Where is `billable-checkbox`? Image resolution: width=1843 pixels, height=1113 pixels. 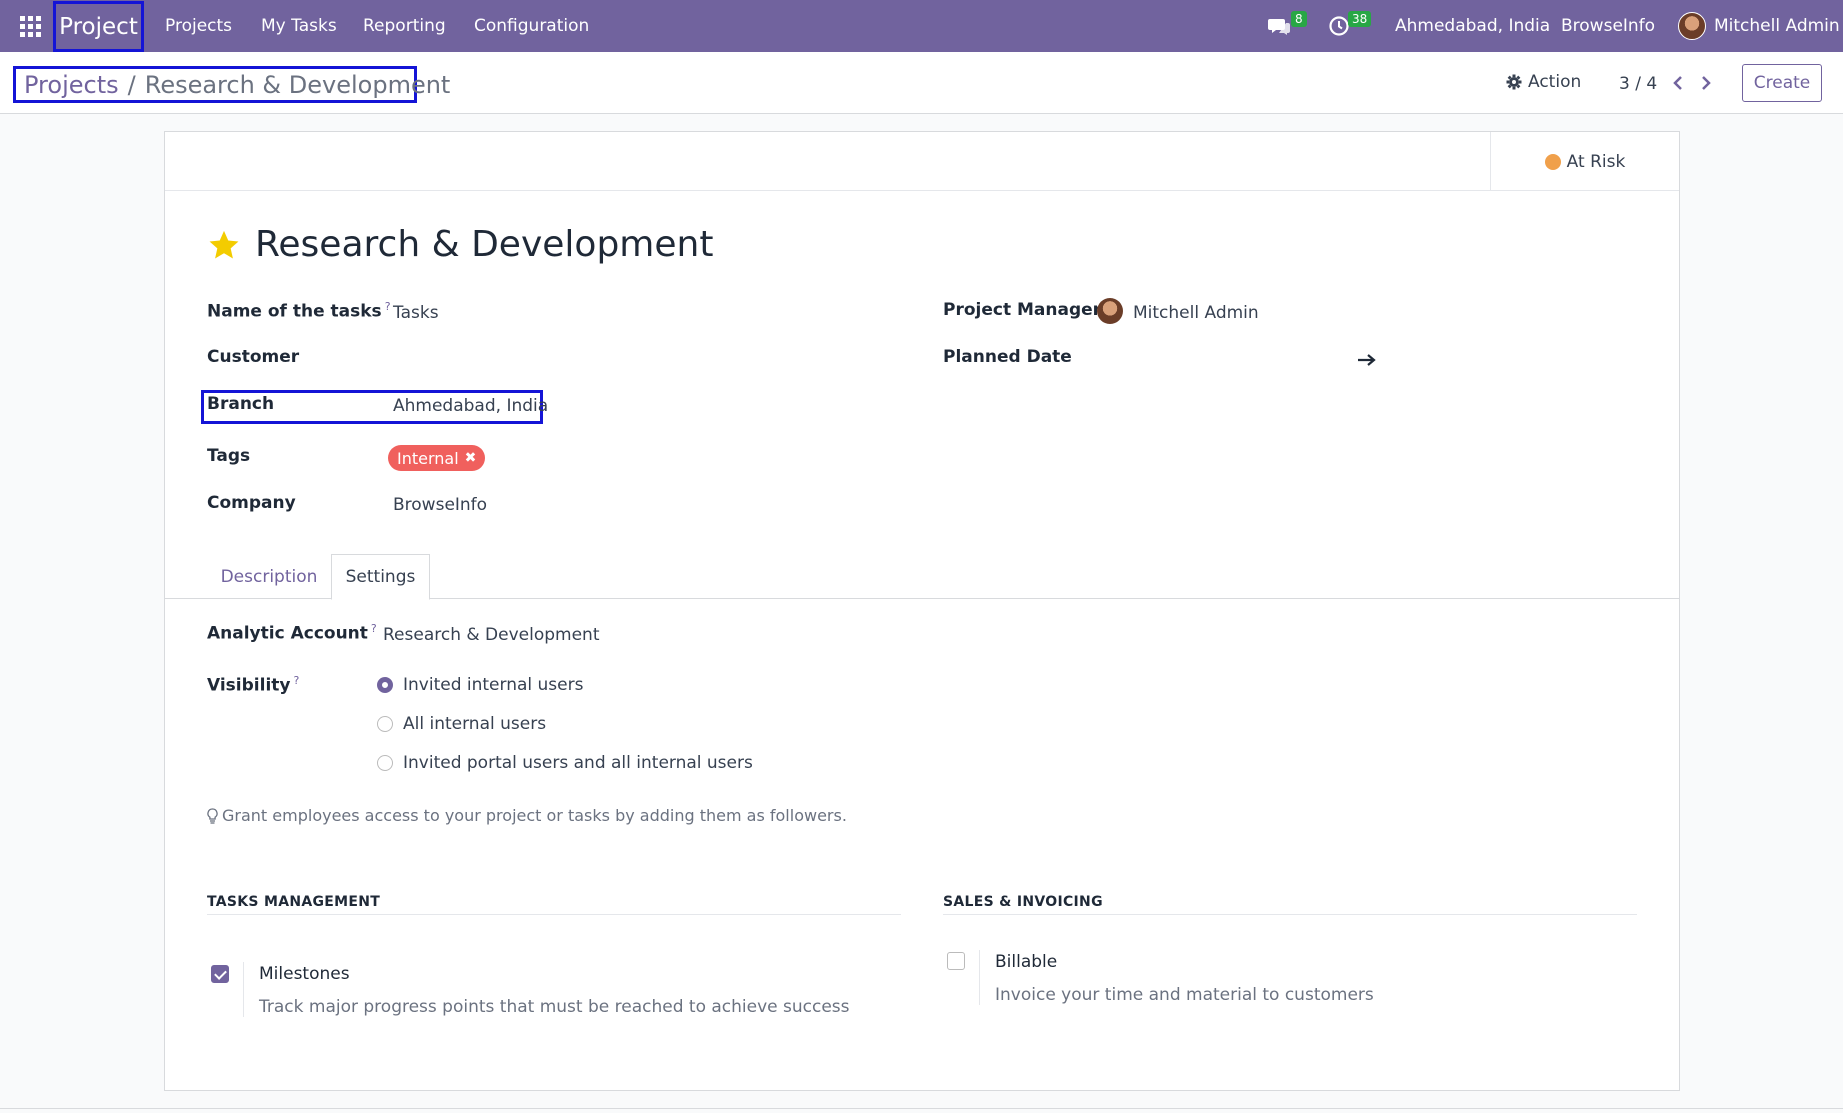
billable-checkbox is located at coordinates (956, 961).